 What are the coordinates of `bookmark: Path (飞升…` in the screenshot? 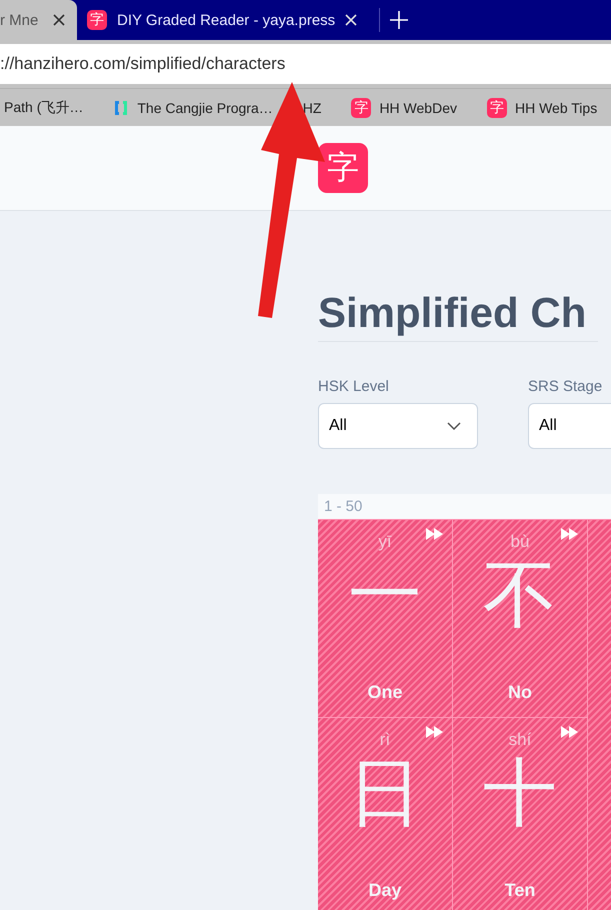 It's located at (44, 107).